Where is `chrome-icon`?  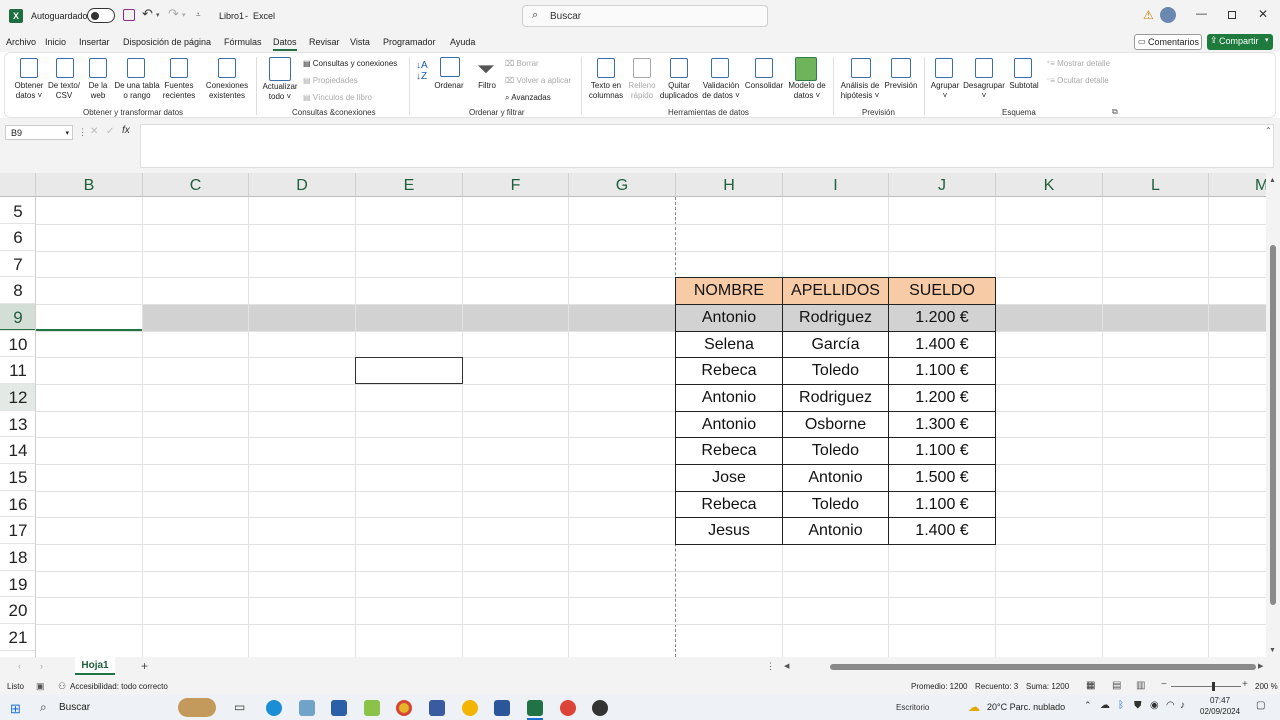
chrome-icon is located at coordinates (404, 708).